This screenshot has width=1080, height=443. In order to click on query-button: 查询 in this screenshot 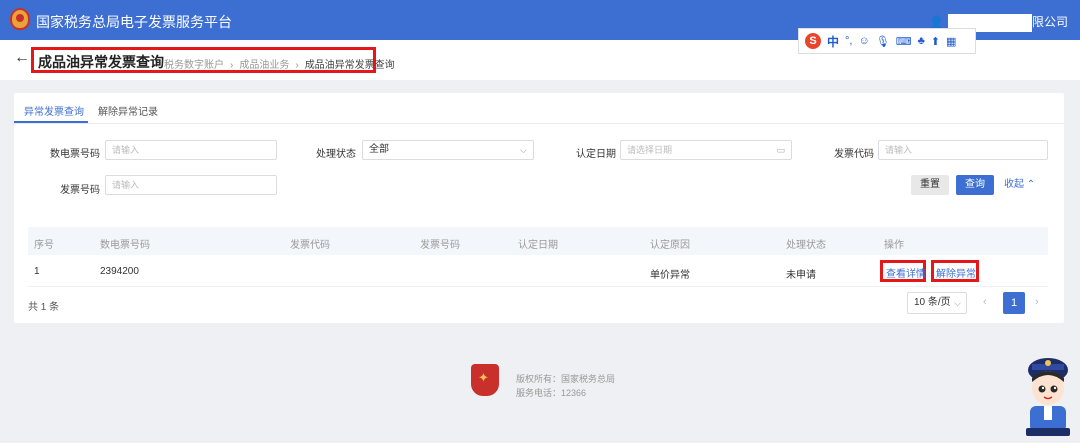, I will do `click(975, 185)`.